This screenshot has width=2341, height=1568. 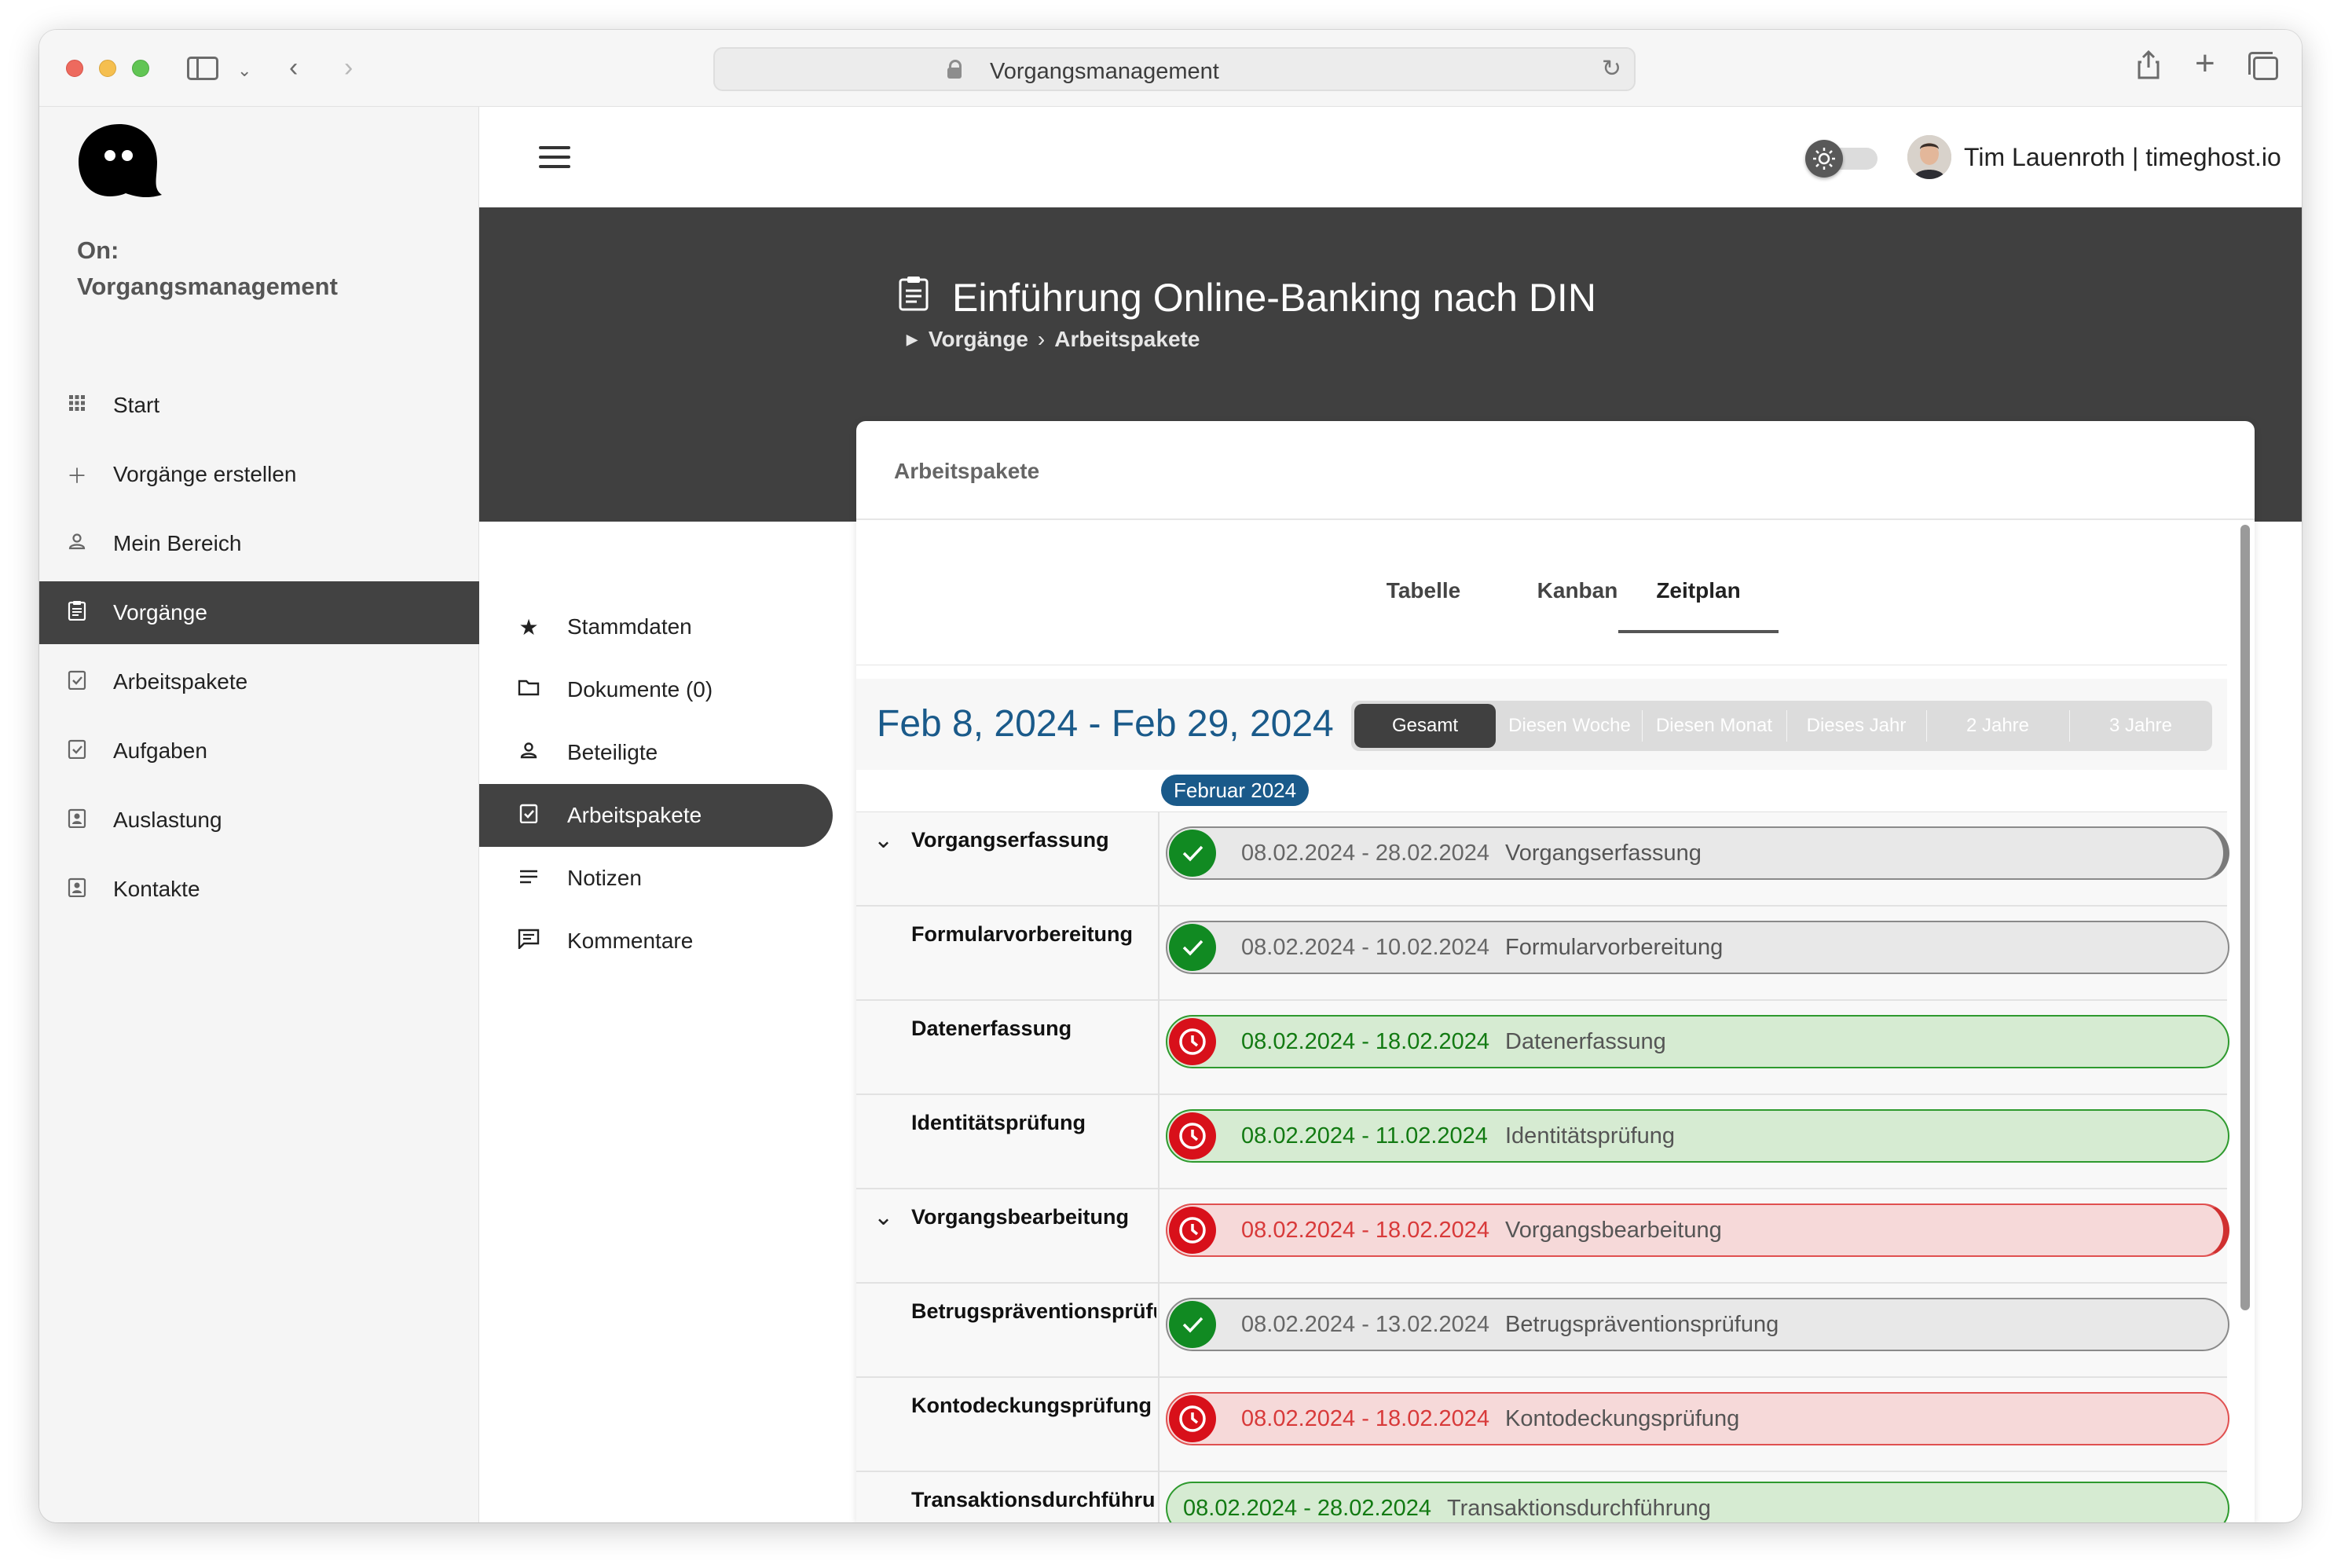 What do you see at coordinates (348, 67) in the screenshot?
I see `forward-icon: ›` at bounding box center [348, 67].